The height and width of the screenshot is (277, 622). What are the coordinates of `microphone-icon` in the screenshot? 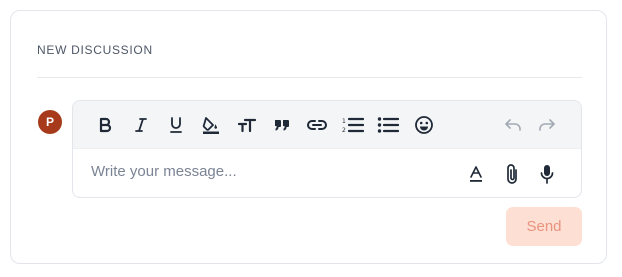 It's located at (547, 174).